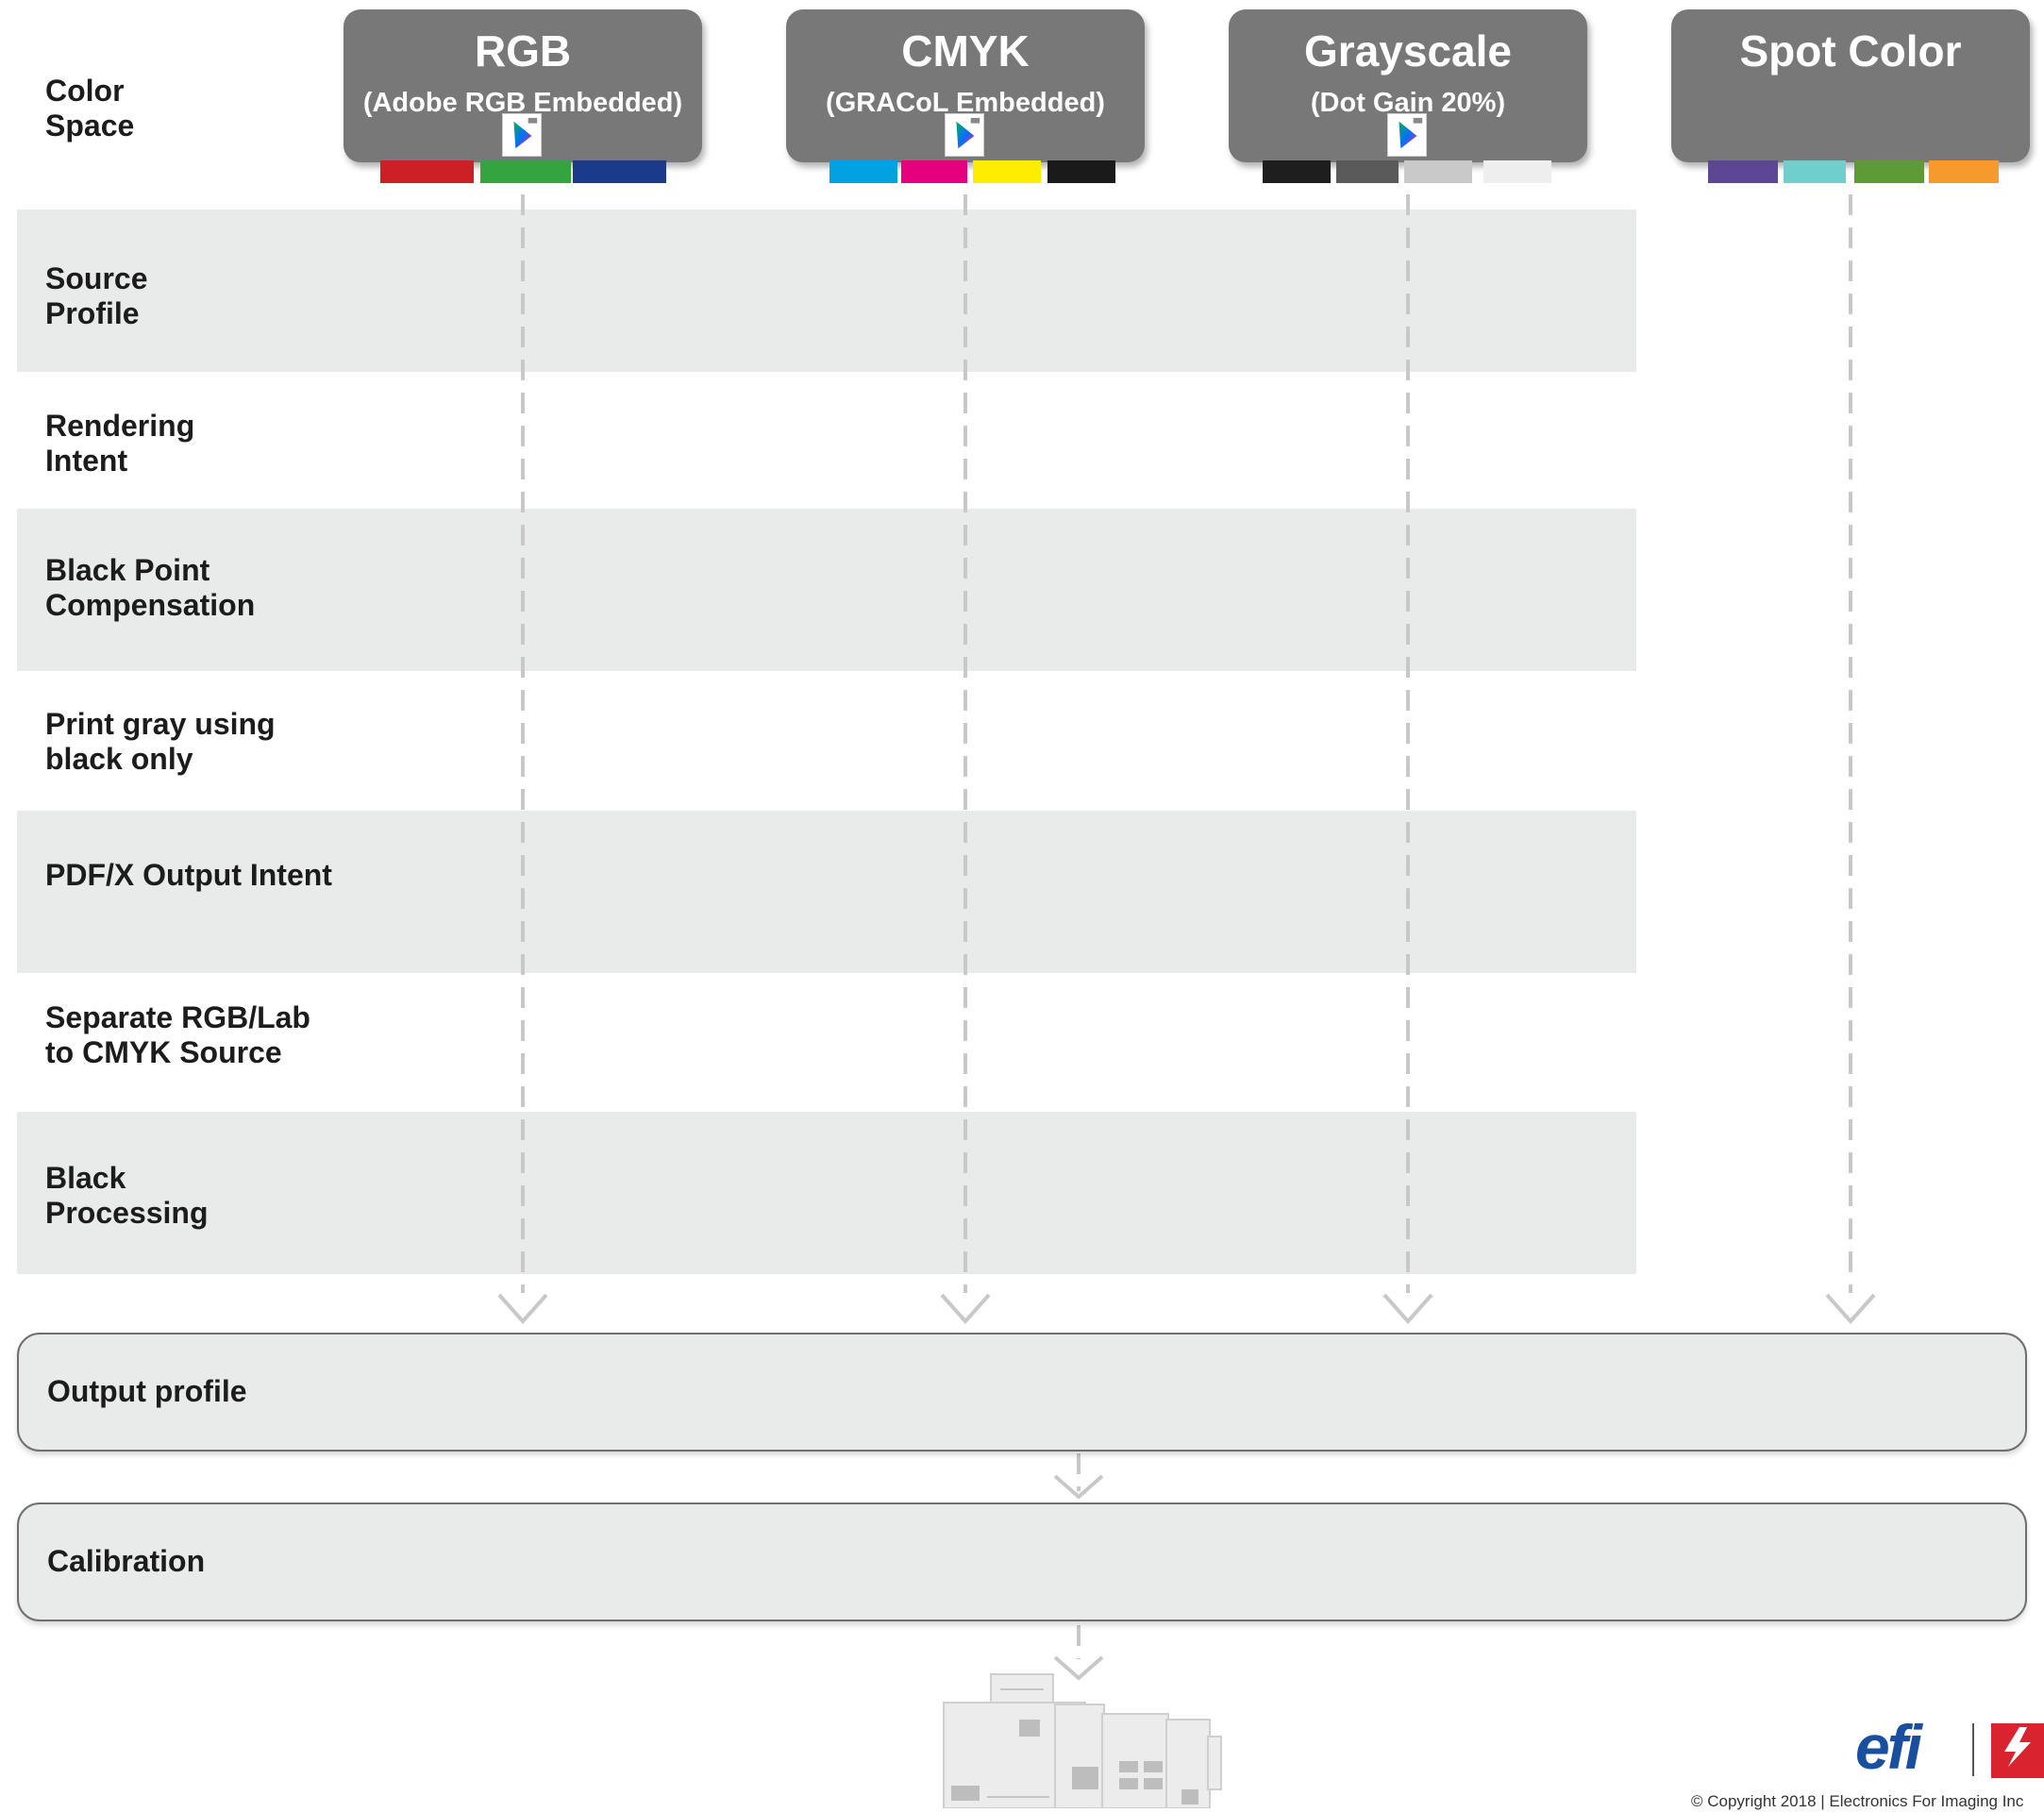 This screenshot has width=2044, height=1813. Describe the element at coordinates (1080, 1740) in the screenshot. I see `printer-illustration` at that location.